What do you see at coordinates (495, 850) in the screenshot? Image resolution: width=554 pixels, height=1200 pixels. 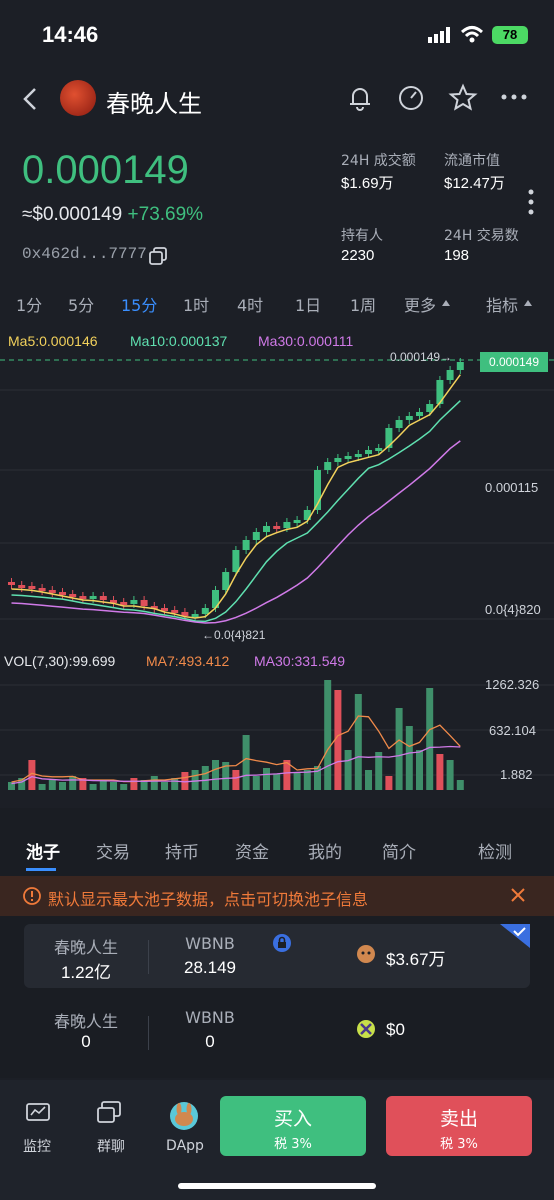 I see `tab-check: 检测` at bounding box center [495, 850].